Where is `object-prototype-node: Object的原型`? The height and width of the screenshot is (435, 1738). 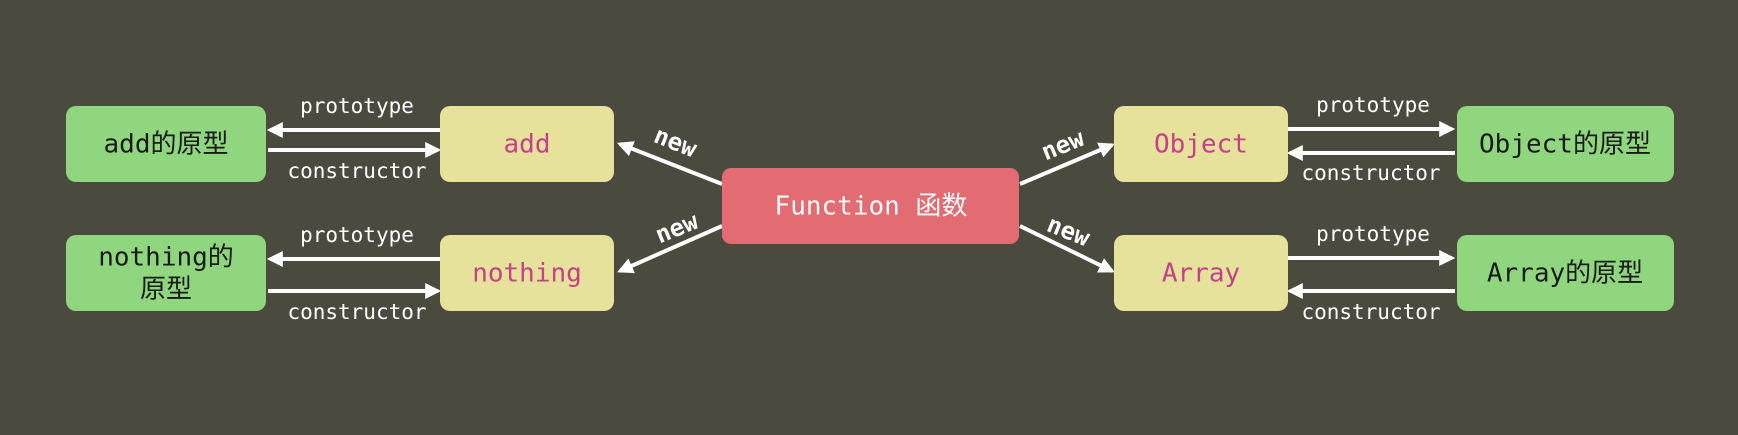 object-prototype-node: Object的原型 is located at coordinates (1565, 144).